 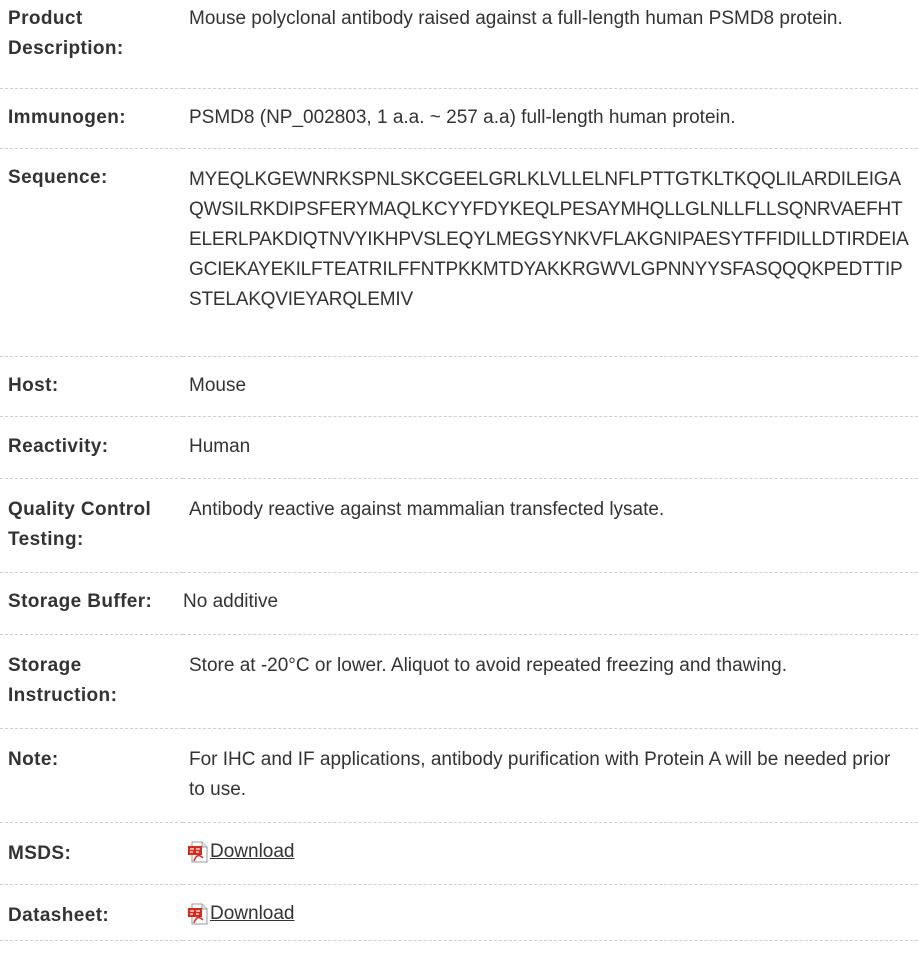 What do you see at coordinates (91, 603) in the screenshot?
I see `label-storage-buffer: Storage Buffer:` at bounding box center [91, 603].